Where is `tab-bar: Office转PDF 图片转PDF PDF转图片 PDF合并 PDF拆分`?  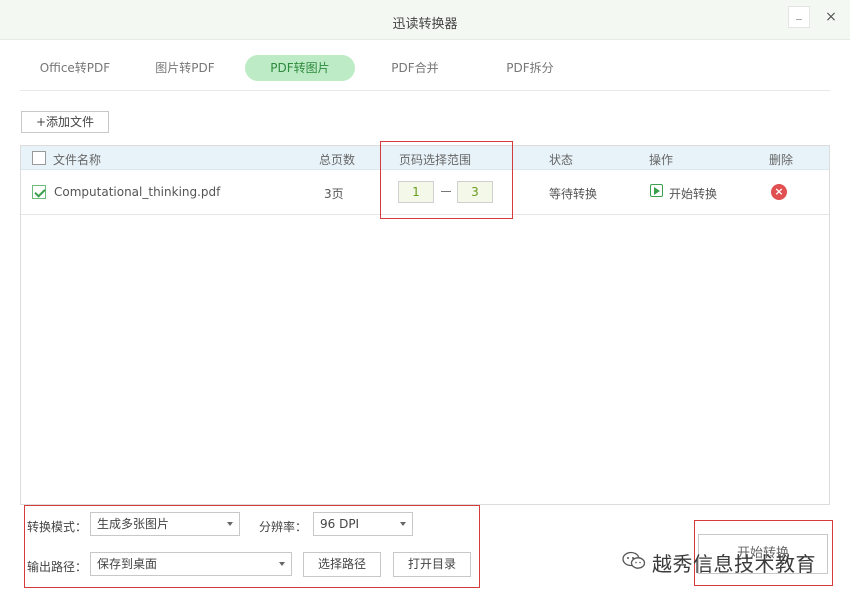
tab-bar: Office转PDF 图片转PDF PDF转图片 PDF合并 PDF拆分 is located at coordinates (425, 73).